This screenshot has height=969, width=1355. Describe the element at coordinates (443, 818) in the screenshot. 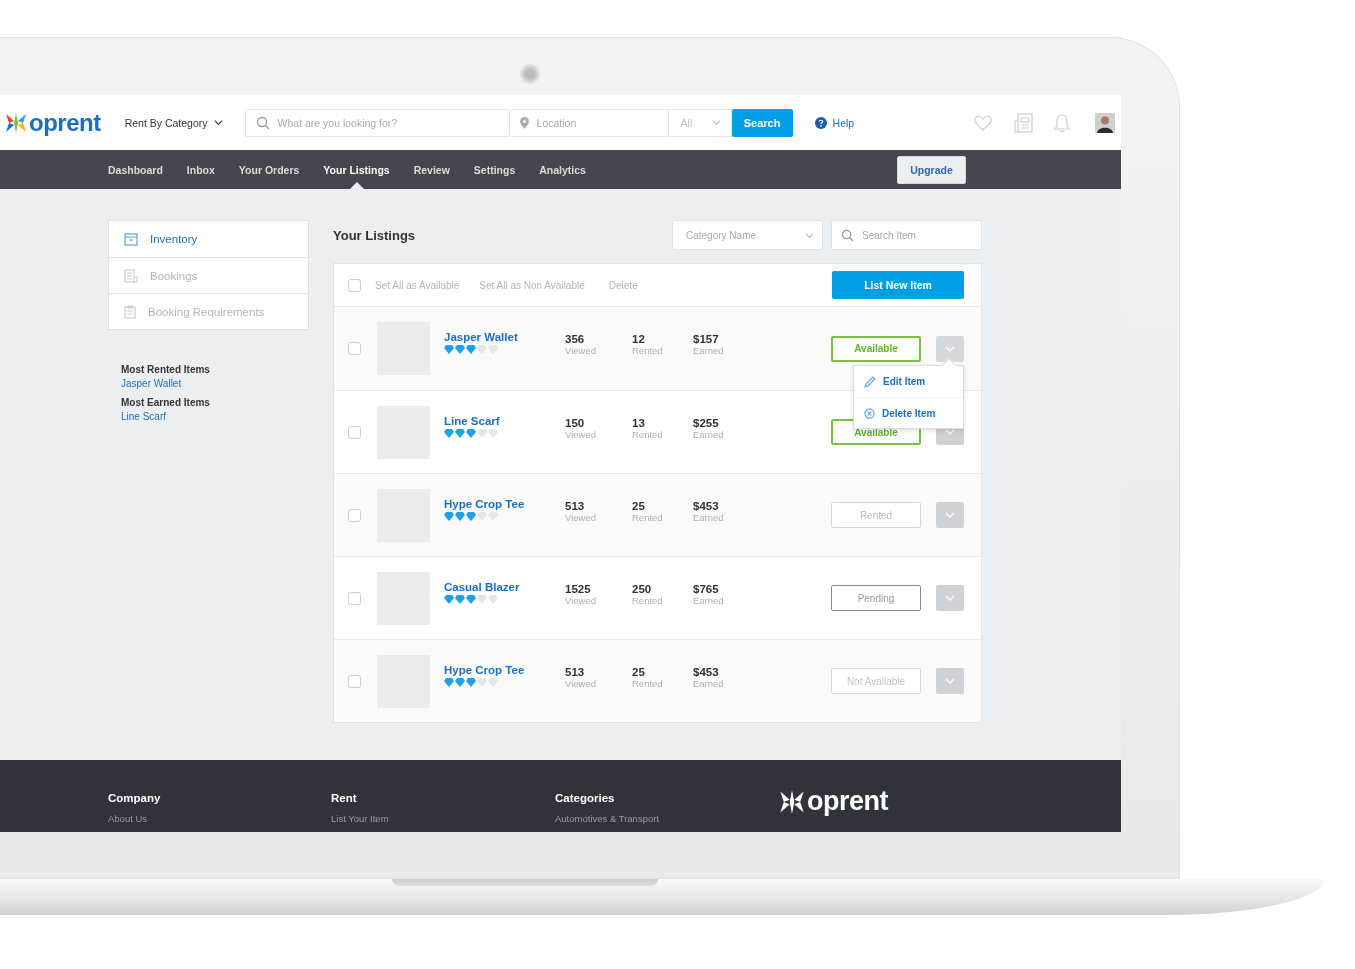

I see `footer-link: List Your Item` at that location.